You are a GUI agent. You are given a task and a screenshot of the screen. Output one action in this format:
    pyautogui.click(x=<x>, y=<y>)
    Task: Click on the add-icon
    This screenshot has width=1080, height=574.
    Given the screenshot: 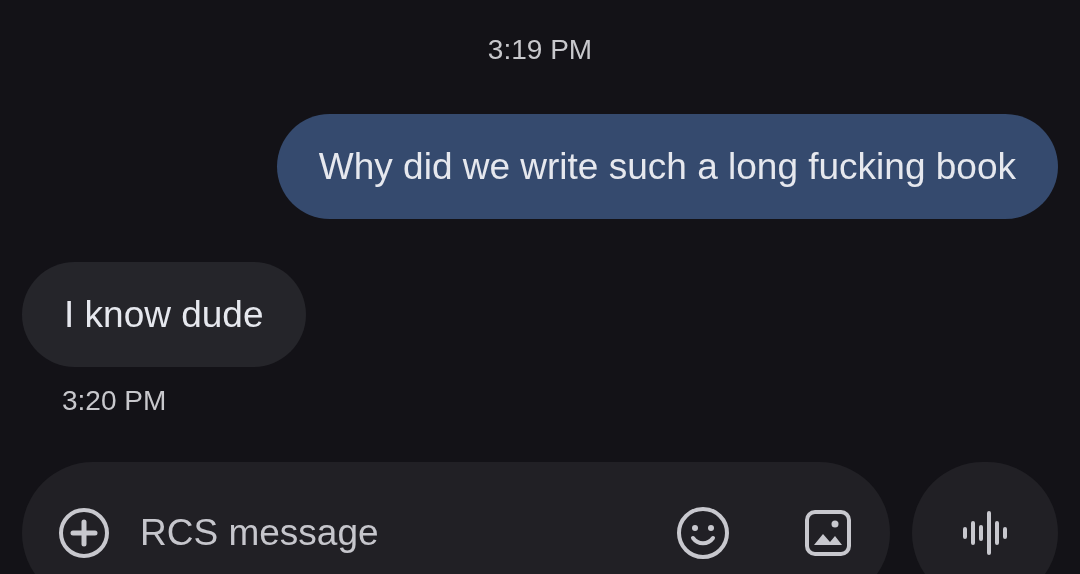 What is the action you would take?
    pyautogui.click(x=84, y=533)
    